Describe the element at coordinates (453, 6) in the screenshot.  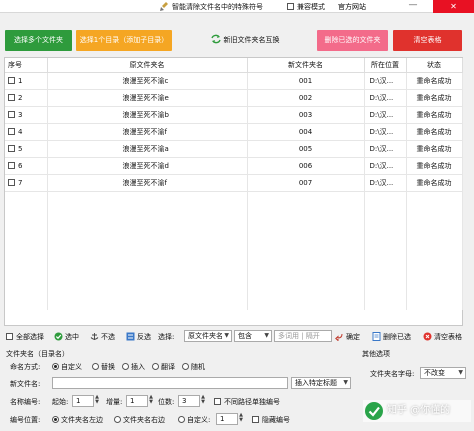
I see `close-button: ✕` at that location.